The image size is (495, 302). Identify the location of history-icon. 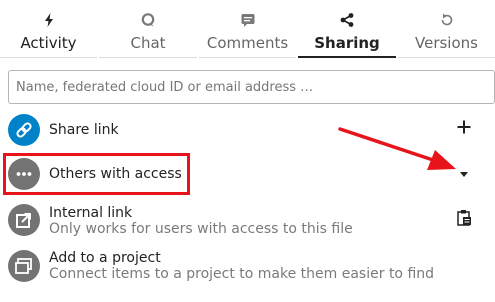
(446, 19).